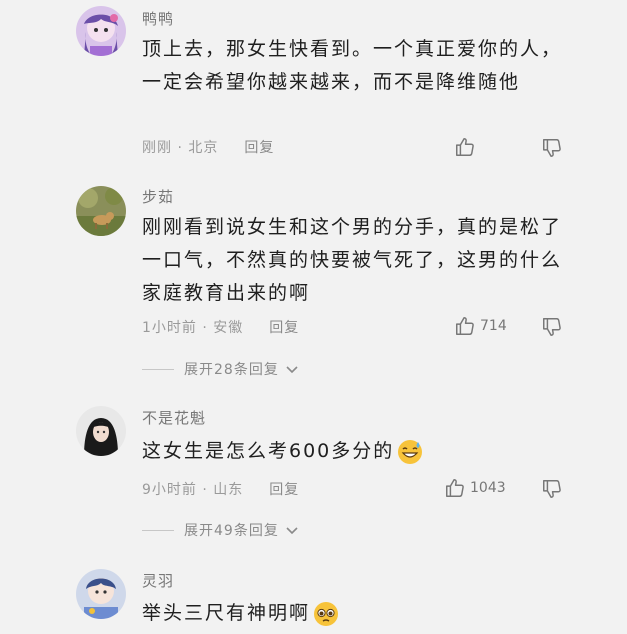 The height and width of the screenshot is (634, 627). I want to click on comment-text-body: 这女生是怎么考600多分的, so click(268, 451).